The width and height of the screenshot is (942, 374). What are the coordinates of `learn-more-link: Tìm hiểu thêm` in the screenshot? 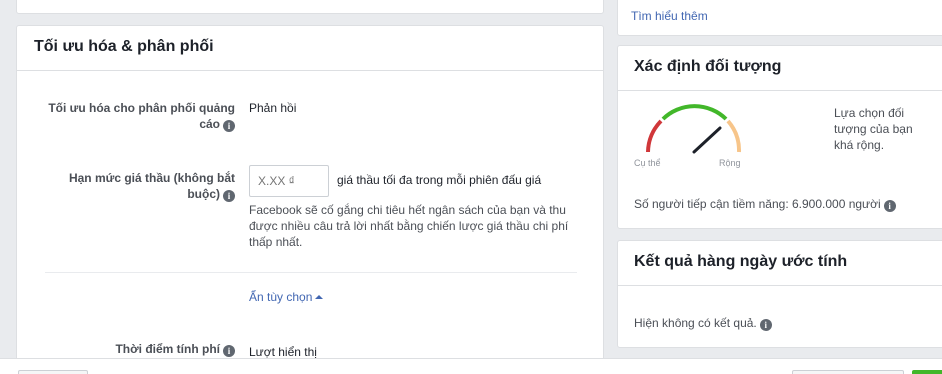 It's located at (669, 16).